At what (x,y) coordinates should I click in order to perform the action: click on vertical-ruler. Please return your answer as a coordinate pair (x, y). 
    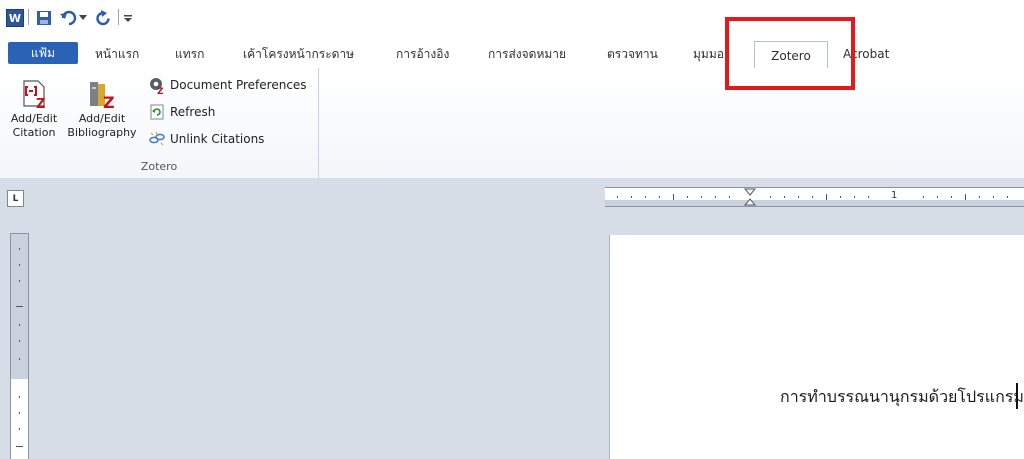
    Looking at the image, I should click on (19, 346).